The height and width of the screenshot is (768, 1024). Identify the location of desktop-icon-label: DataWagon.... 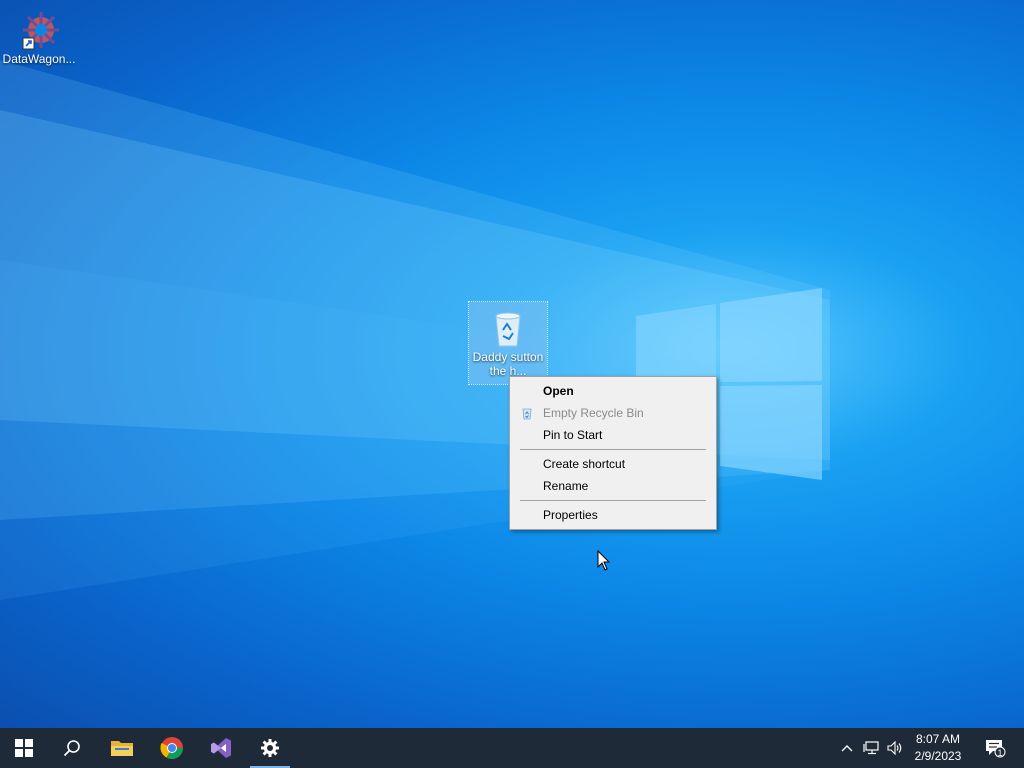
(39, 59).